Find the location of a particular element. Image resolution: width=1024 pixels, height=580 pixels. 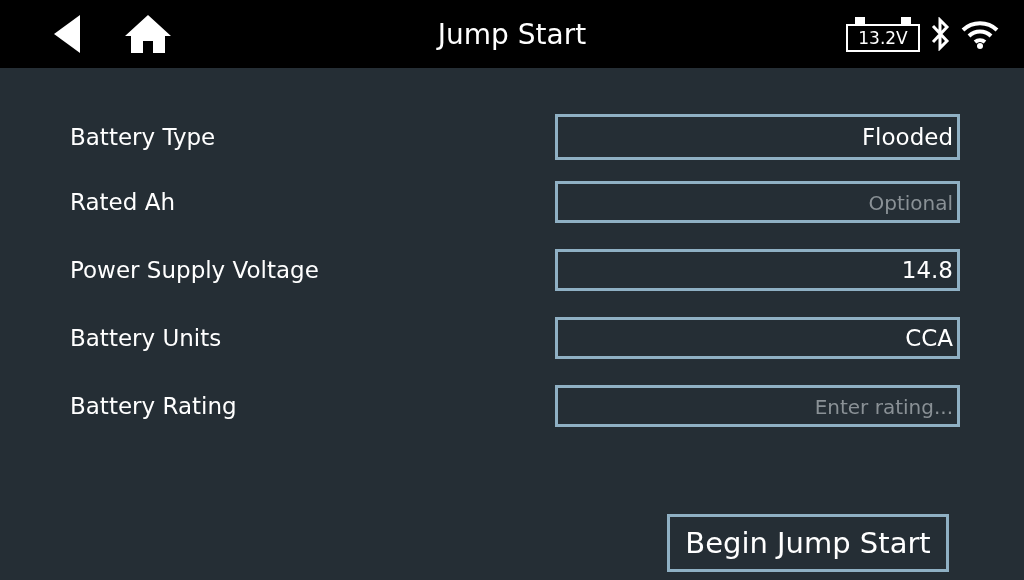

field-label: Battery Units is located at coordinates (146, 338).